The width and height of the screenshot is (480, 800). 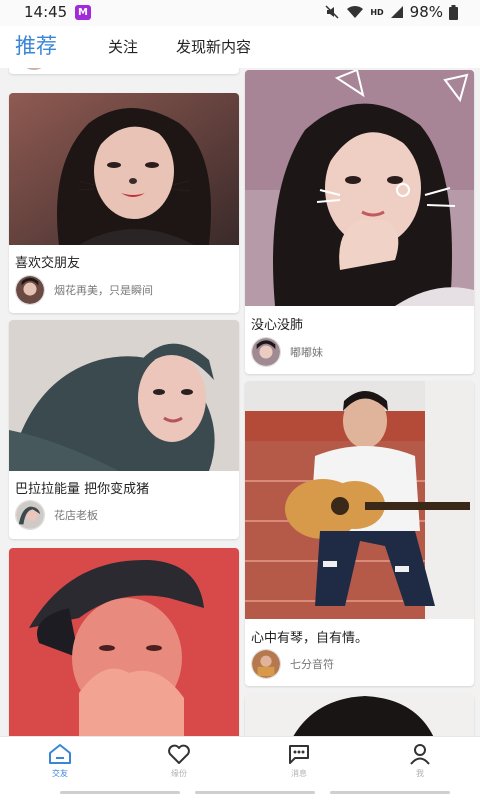 I want to click on feed-card: 巴拉拉能量 把你变成猪 花店老板, so click(x=124, y=429).